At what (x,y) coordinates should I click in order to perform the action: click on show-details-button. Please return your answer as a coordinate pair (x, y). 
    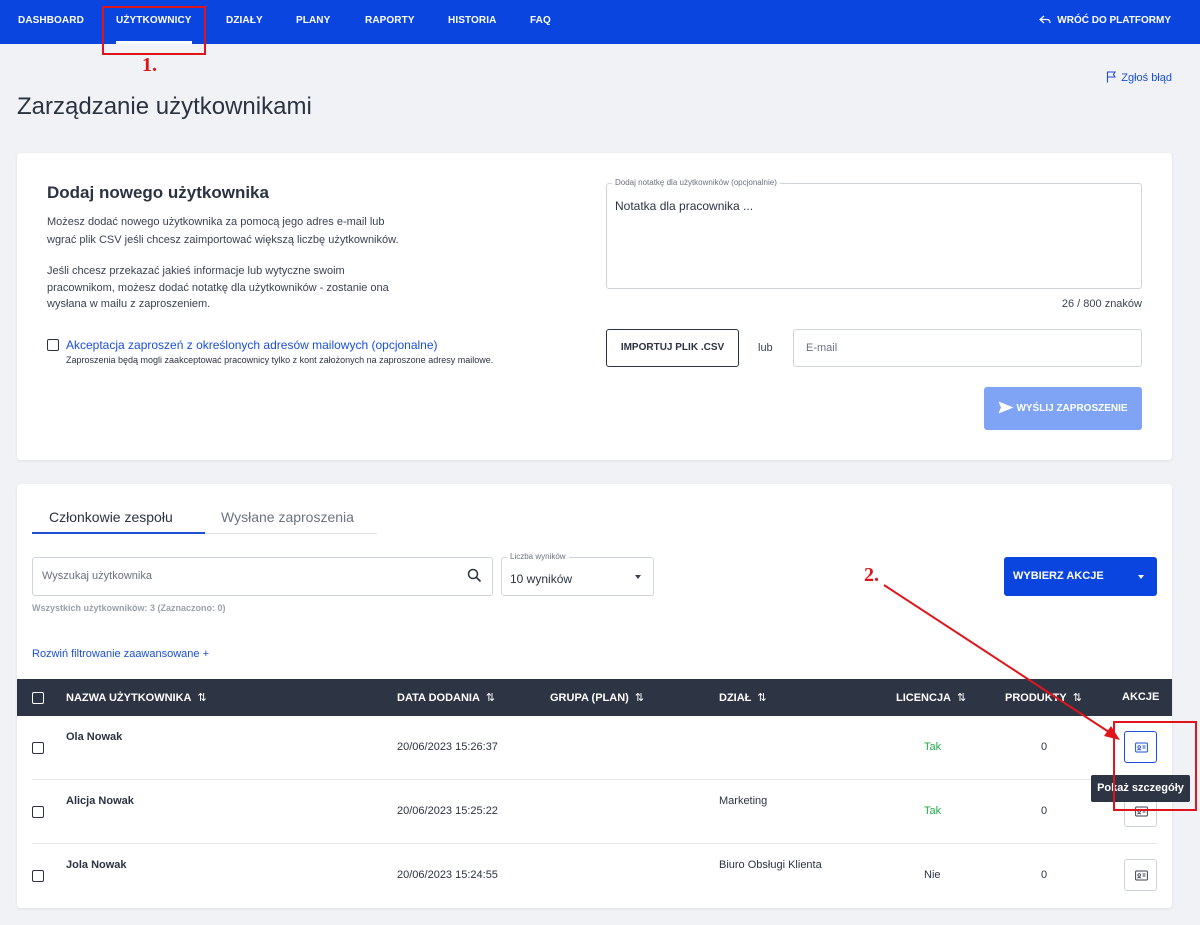
    Looking at the image, I should click on (1140, 875).